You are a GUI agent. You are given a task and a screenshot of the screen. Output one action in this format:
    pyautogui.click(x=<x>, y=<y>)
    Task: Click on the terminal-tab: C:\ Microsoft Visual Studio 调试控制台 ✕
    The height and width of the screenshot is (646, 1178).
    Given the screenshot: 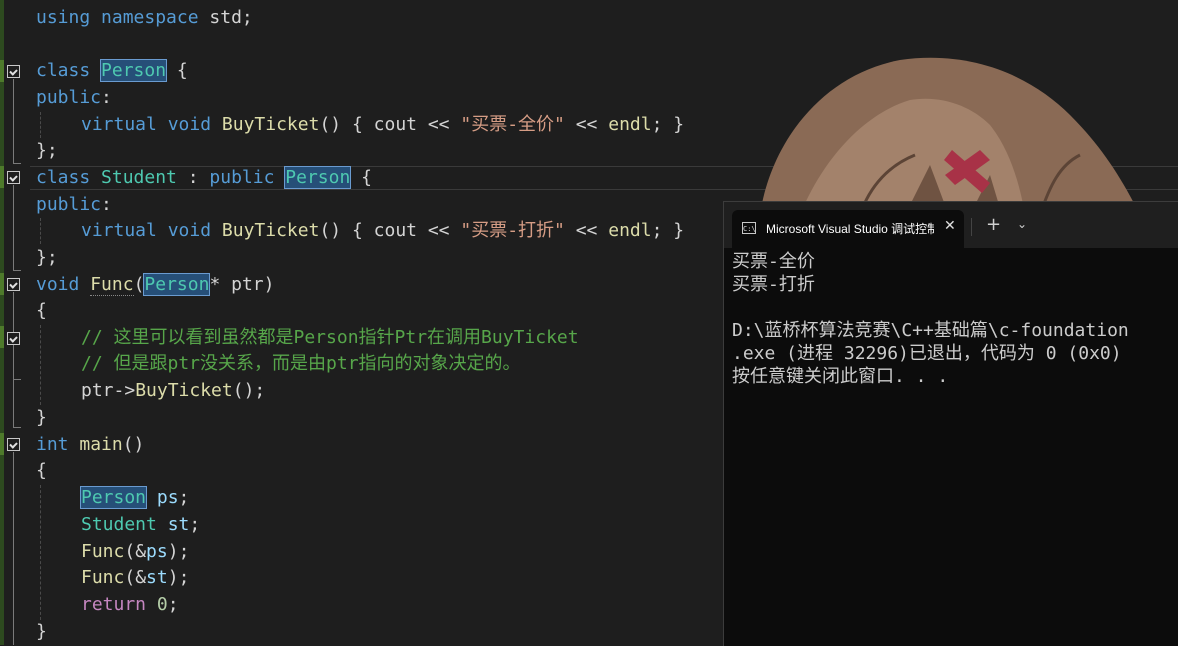 What is the action you would take?
    pyautogui.click(x=848, y=229)
    